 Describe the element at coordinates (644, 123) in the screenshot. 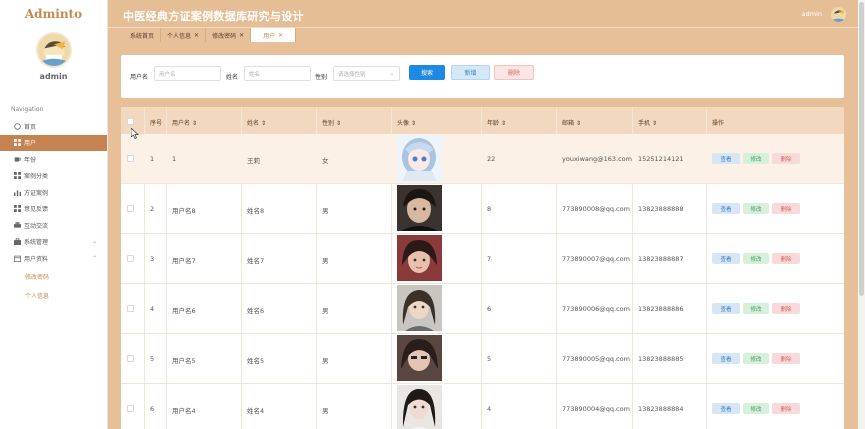

I see `col-header-label: 手机` at that location.